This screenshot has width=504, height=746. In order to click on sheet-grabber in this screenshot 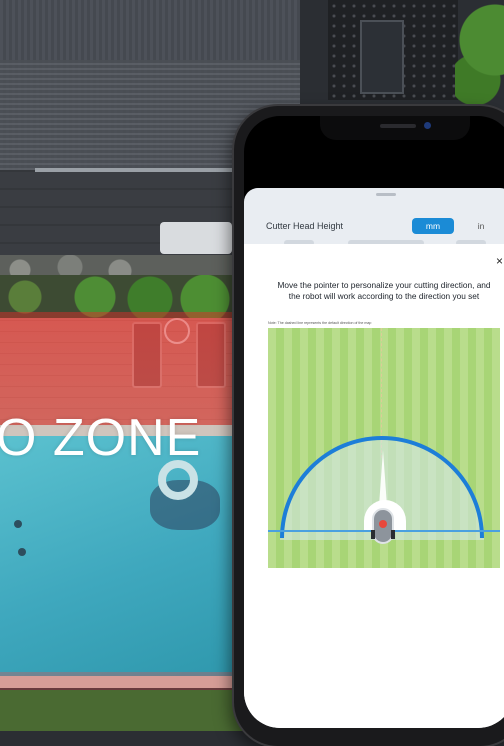, I will do `click(386, 194)`.